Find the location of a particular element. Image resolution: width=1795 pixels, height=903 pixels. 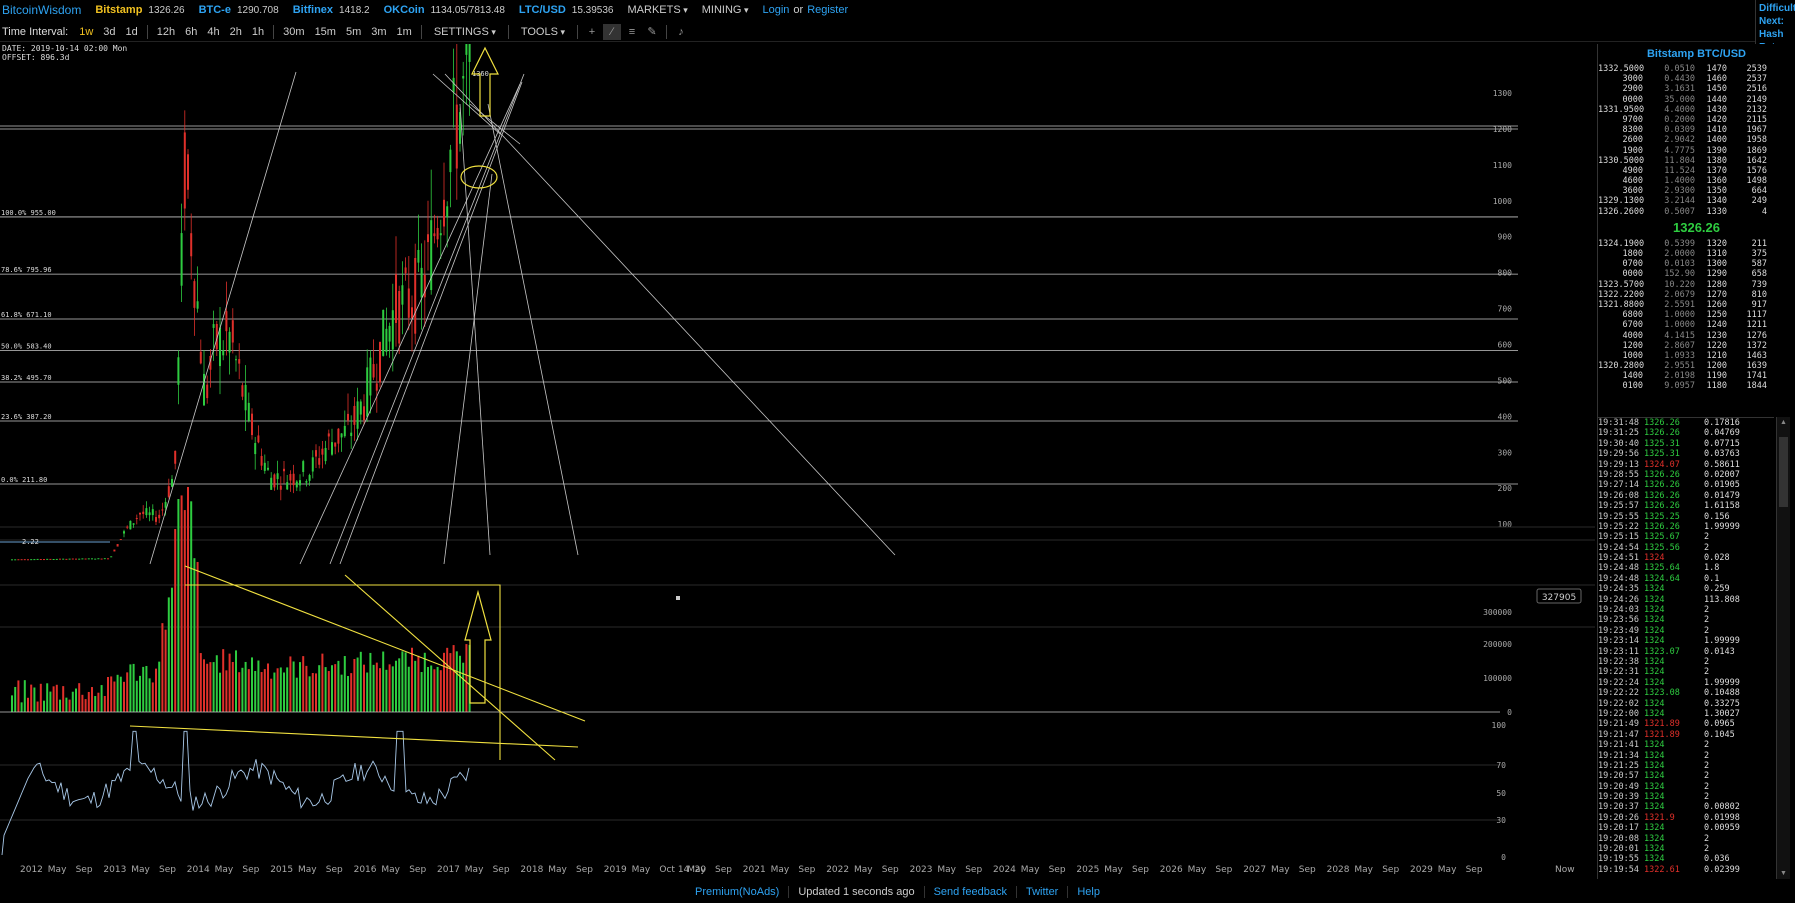

ticker-exchange: Bitfinex is located at coordinates (313, 10).